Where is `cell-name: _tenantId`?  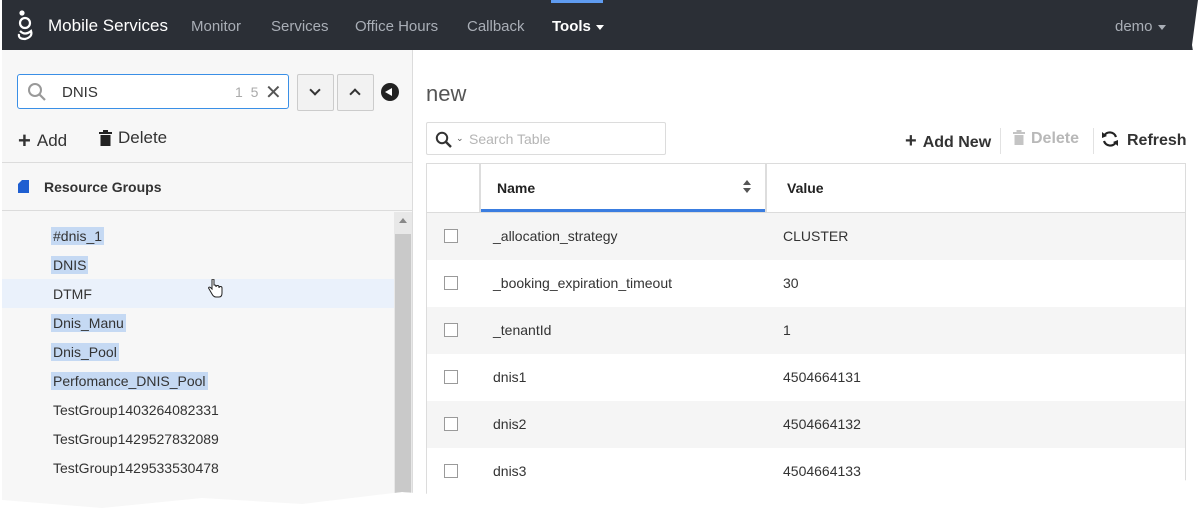
cell-name: _tenantId is located at coordinates (522, 330).